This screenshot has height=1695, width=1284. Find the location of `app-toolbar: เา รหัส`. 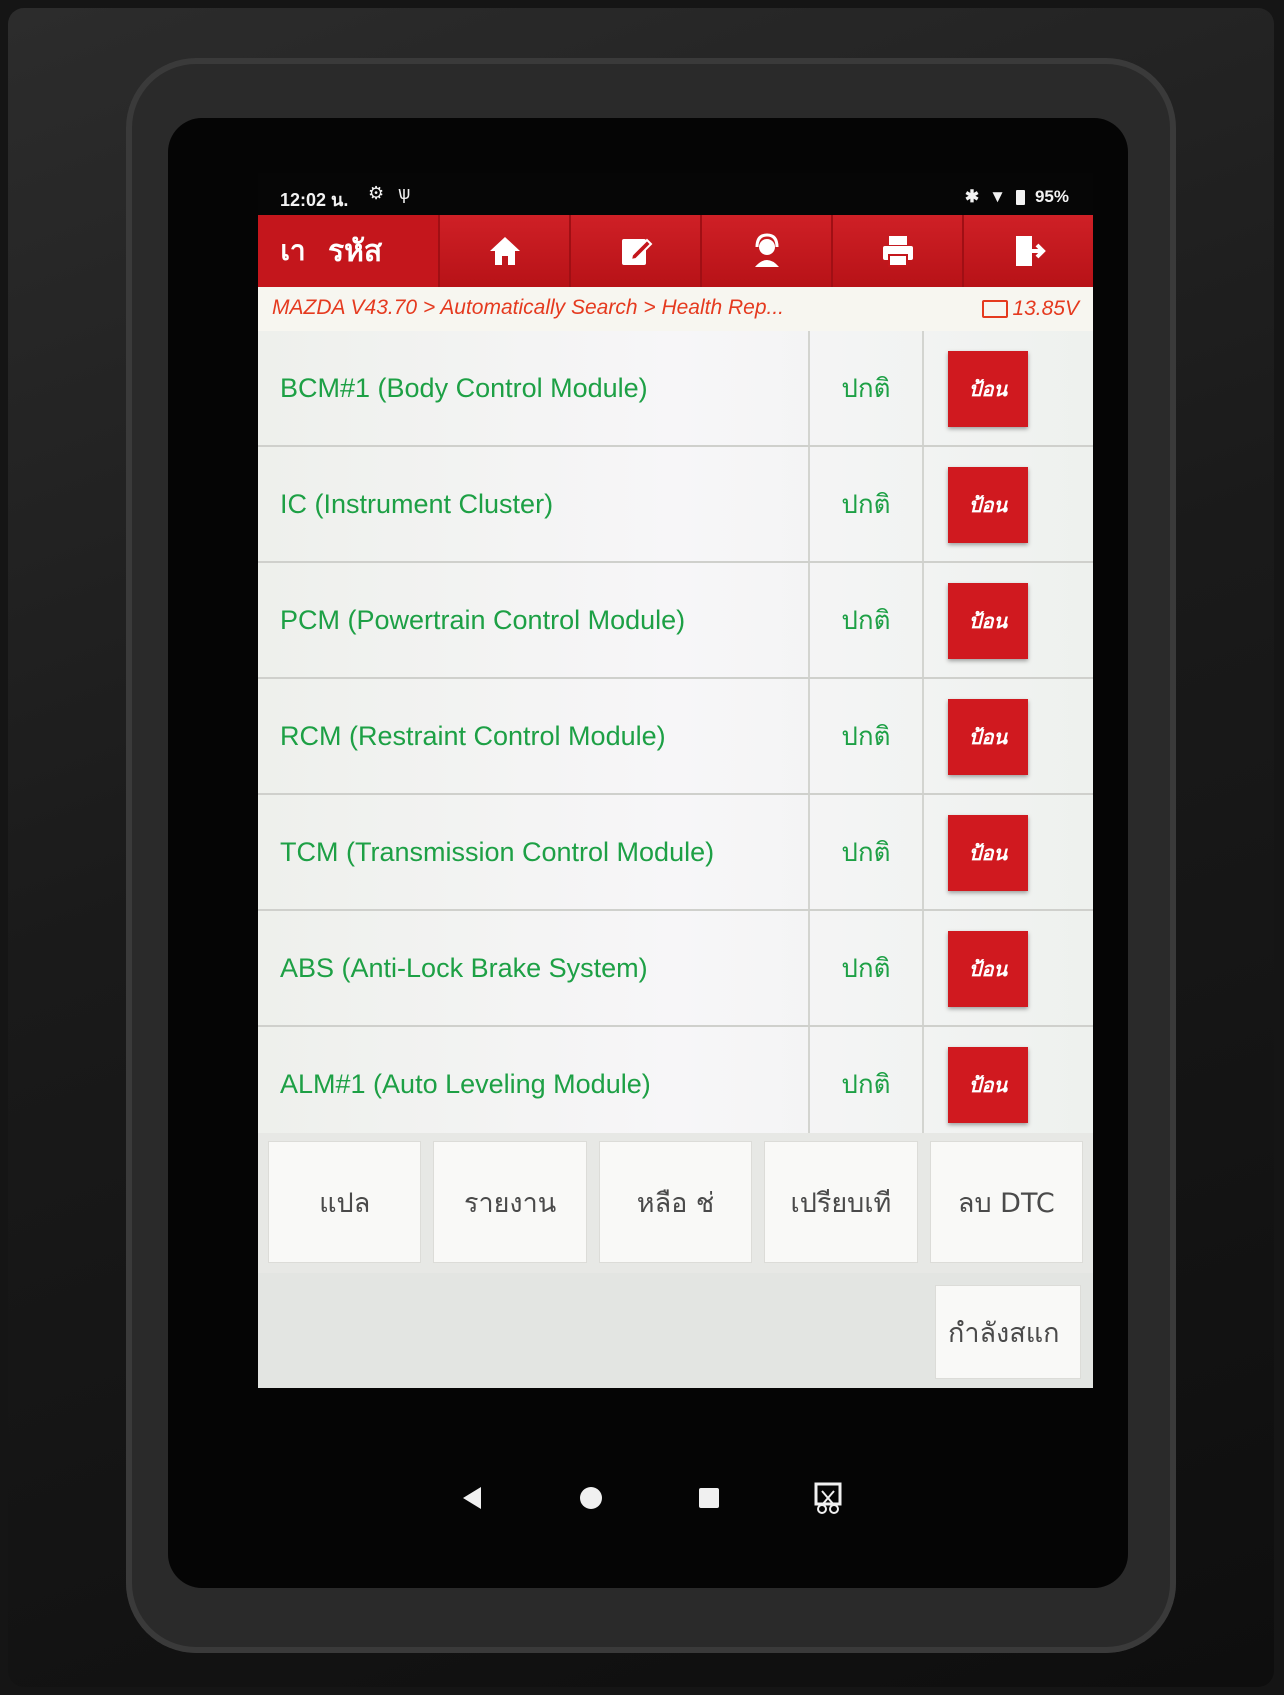

app-toolbar: เา รหัส is located at coordinates (675, 251).